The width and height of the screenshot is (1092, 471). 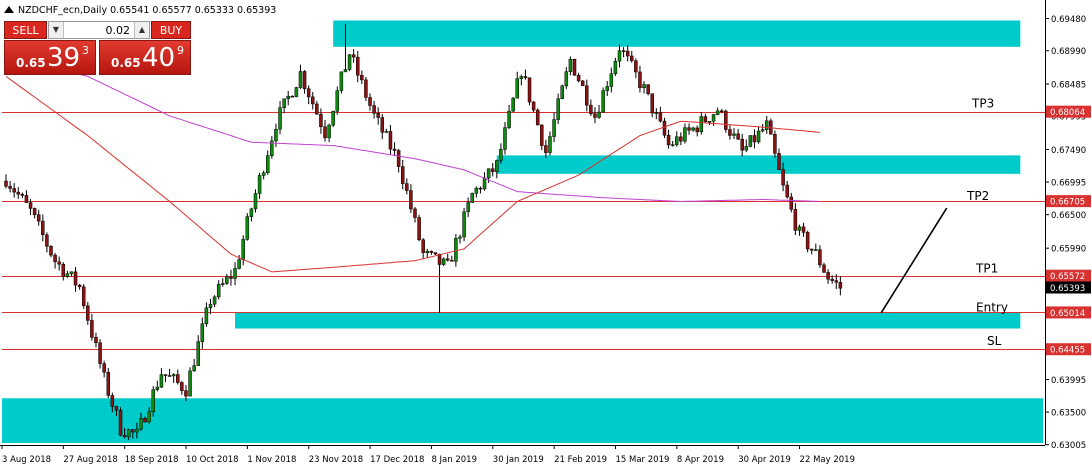 I want to click on lot-size-stepper: ▼ ▲, so click(x=99, y=30).